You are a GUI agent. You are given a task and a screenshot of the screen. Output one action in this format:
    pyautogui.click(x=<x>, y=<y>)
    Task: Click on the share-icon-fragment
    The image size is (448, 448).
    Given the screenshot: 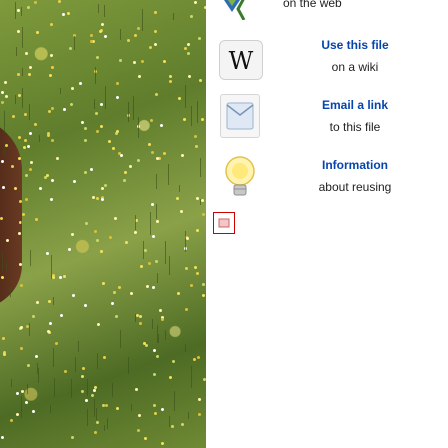 What is the action you would take?
    pyautogui.click(x=241, y=10)
    